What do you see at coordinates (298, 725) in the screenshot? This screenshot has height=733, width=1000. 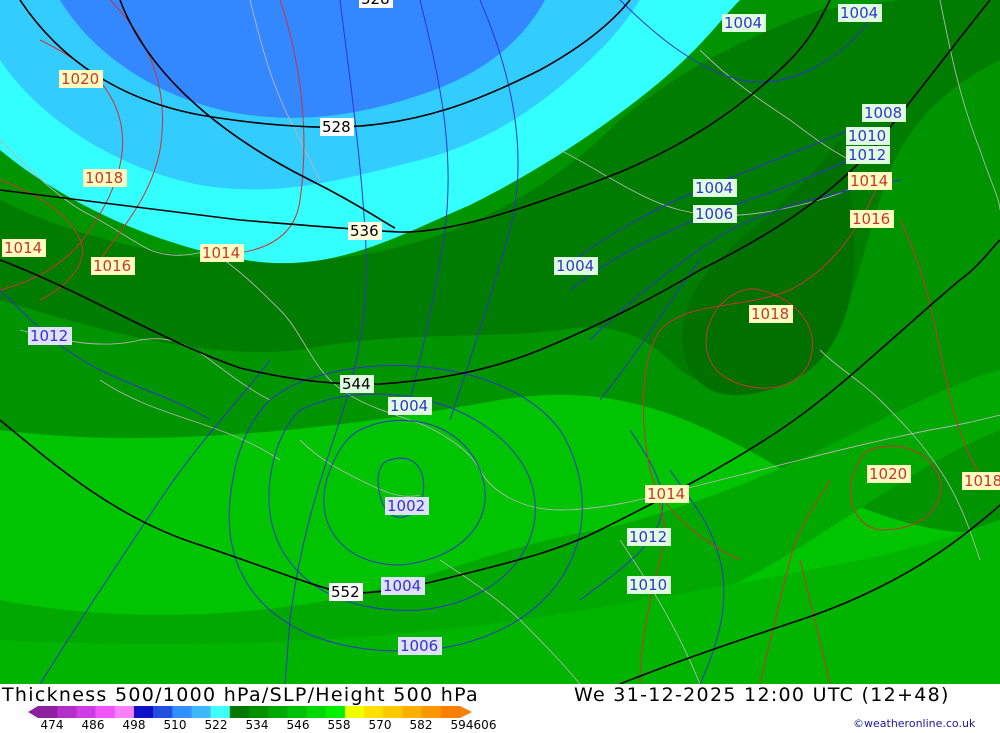 I see `legend-tick-label: 546` at bounding box center [298, 725].